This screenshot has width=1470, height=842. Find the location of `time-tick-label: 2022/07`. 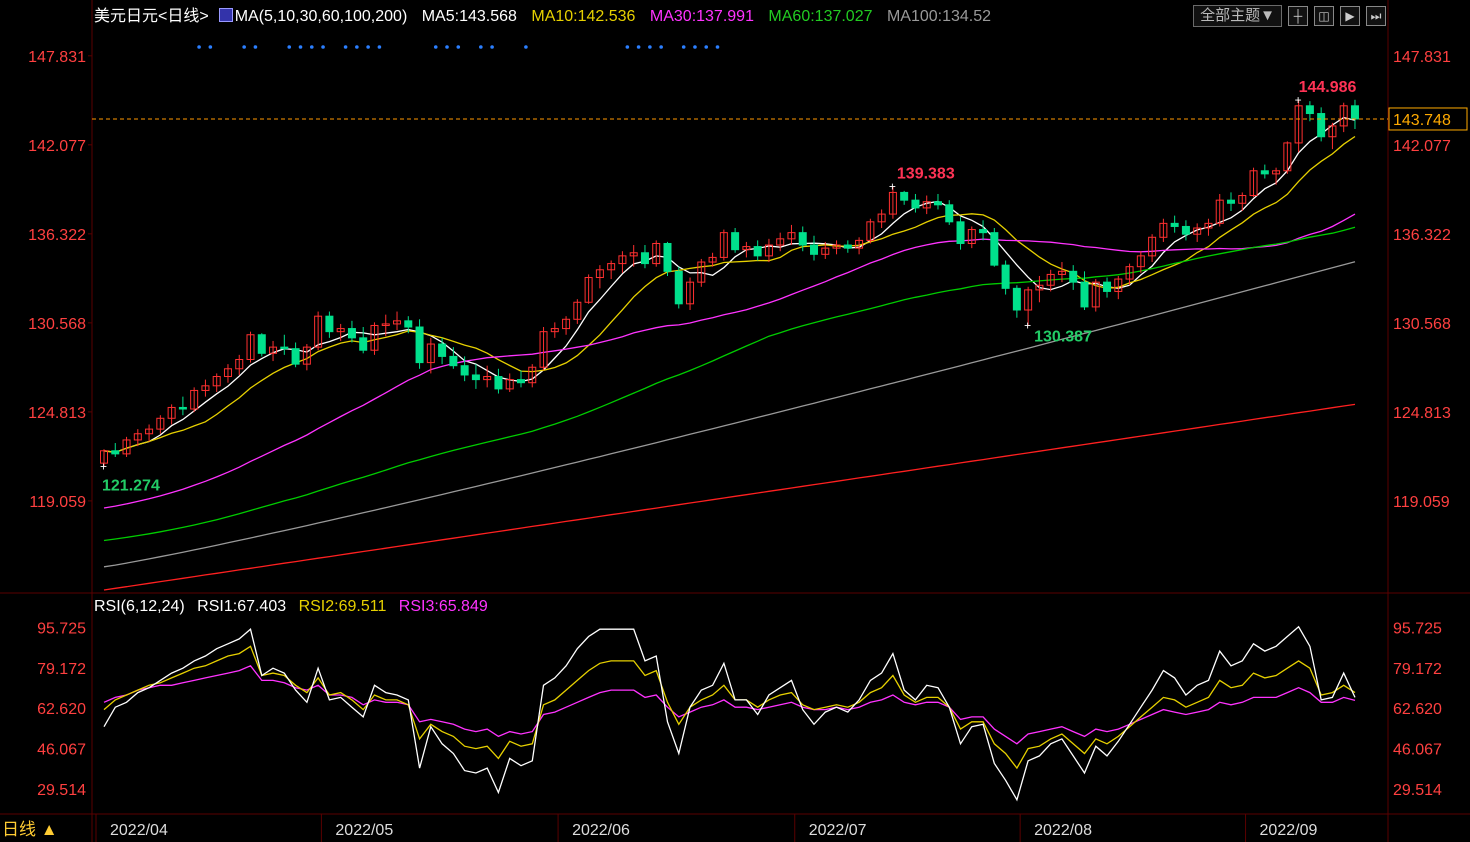

time-tick-label: 2022/07 is located at coordinates (838, 830).